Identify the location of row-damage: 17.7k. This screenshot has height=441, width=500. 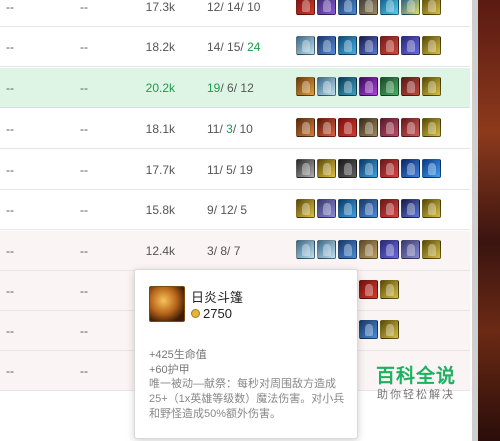
(160, 170).